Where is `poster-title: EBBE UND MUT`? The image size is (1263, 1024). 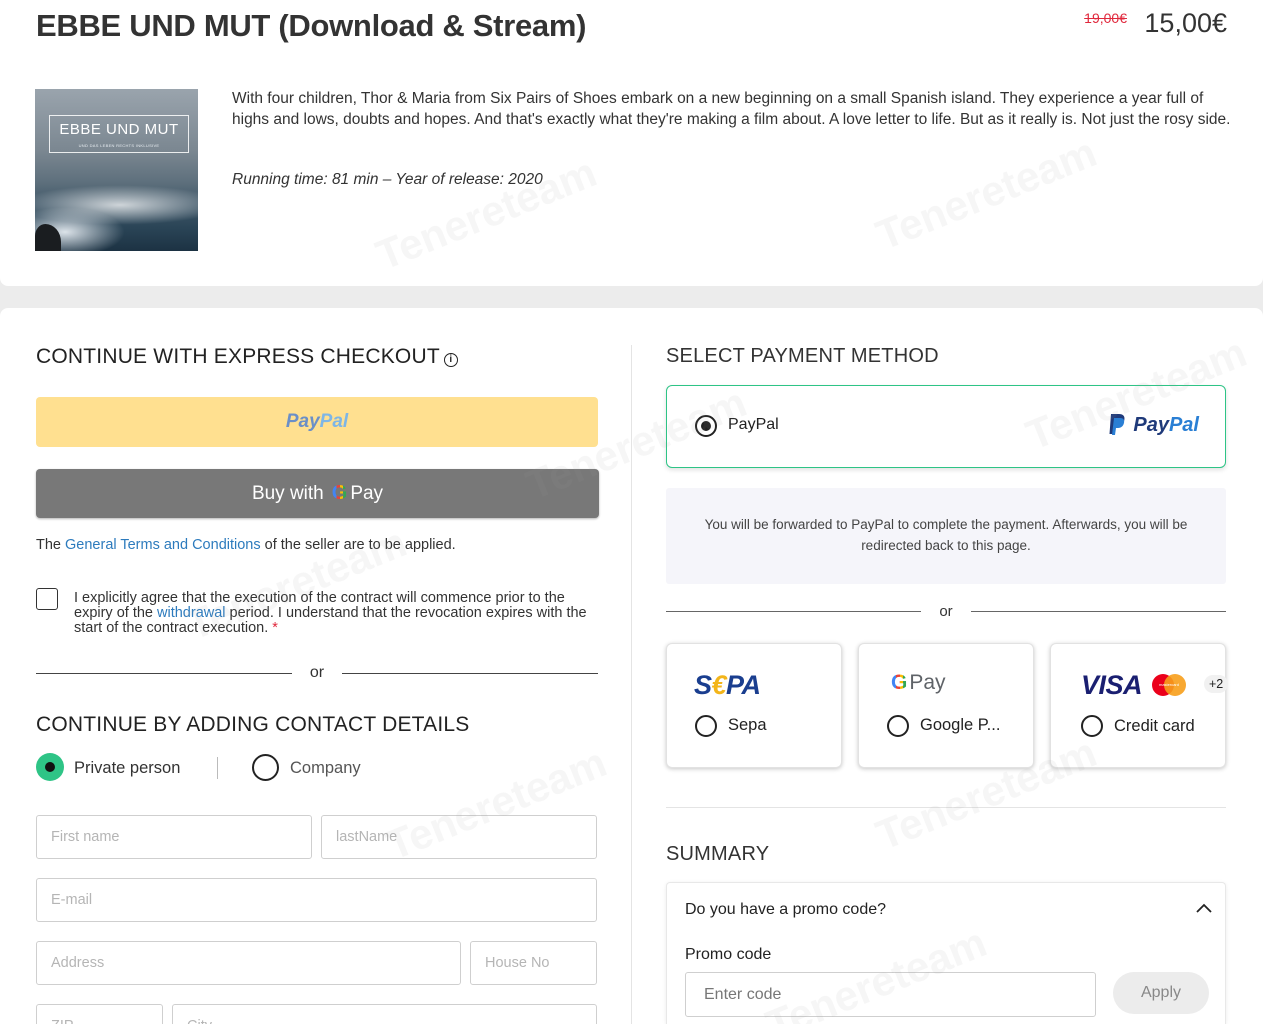
poster-title: EBBE UND MUT is located at coordinates (119, 129).